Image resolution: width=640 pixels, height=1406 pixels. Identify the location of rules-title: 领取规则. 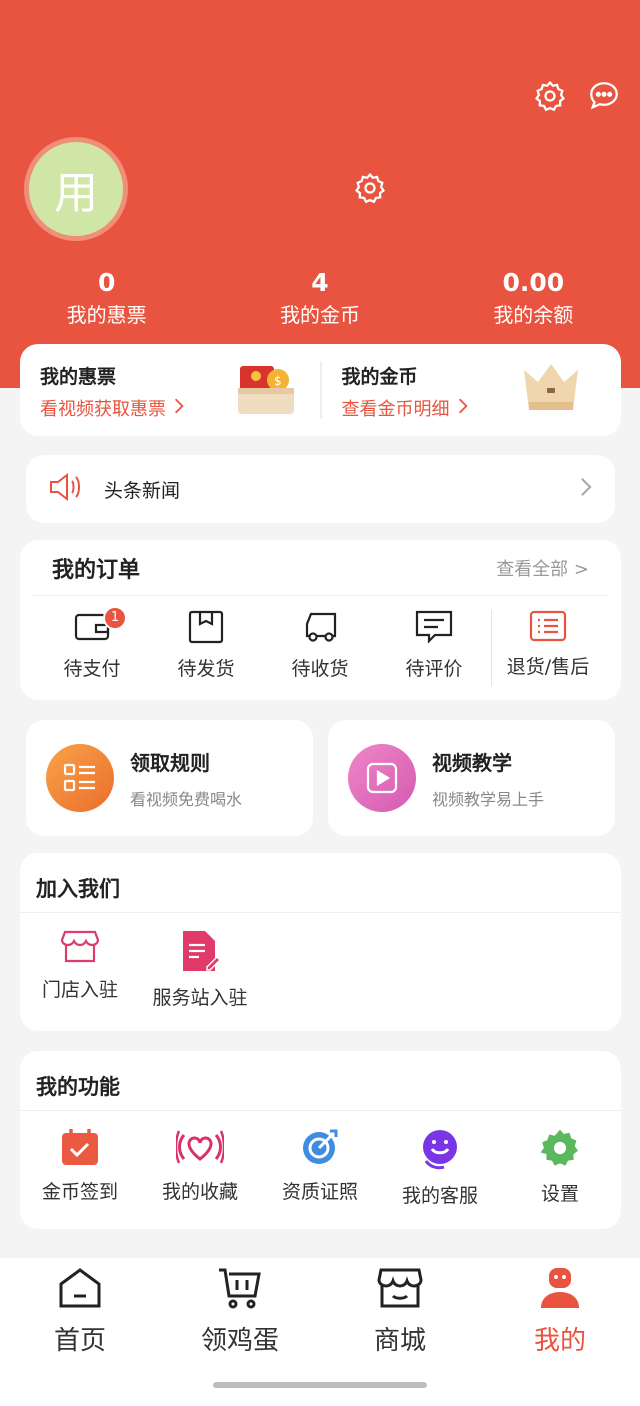
(170, 762).